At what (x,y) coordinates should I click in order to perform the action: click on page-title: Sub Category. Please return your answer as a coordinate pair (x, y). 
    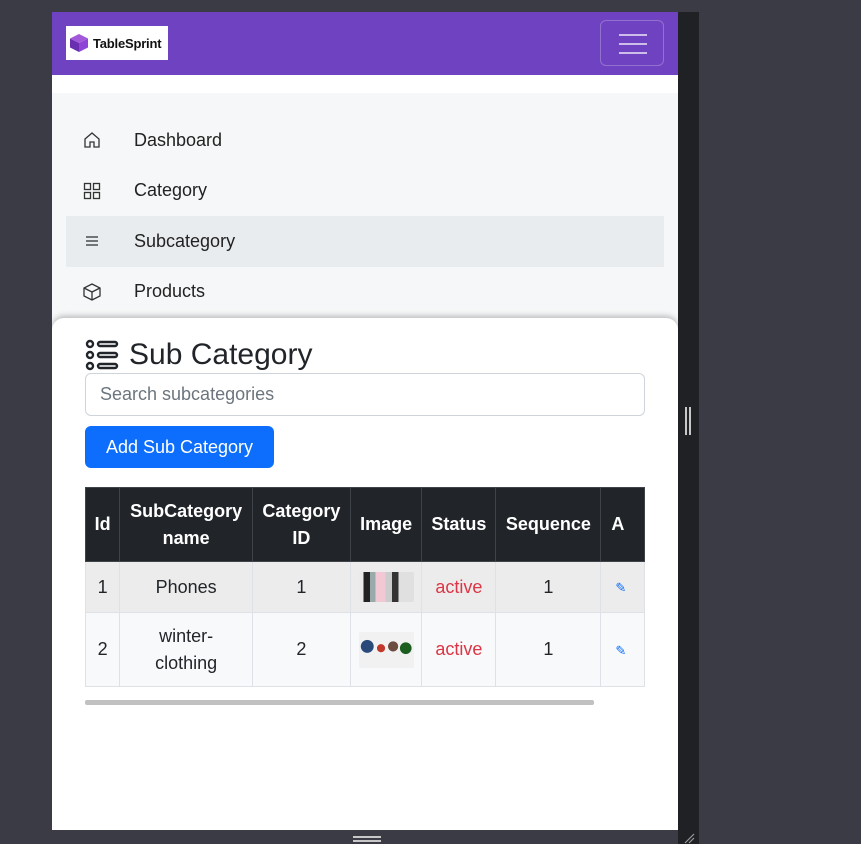
    Looking at the image, I should click on (221, 354).